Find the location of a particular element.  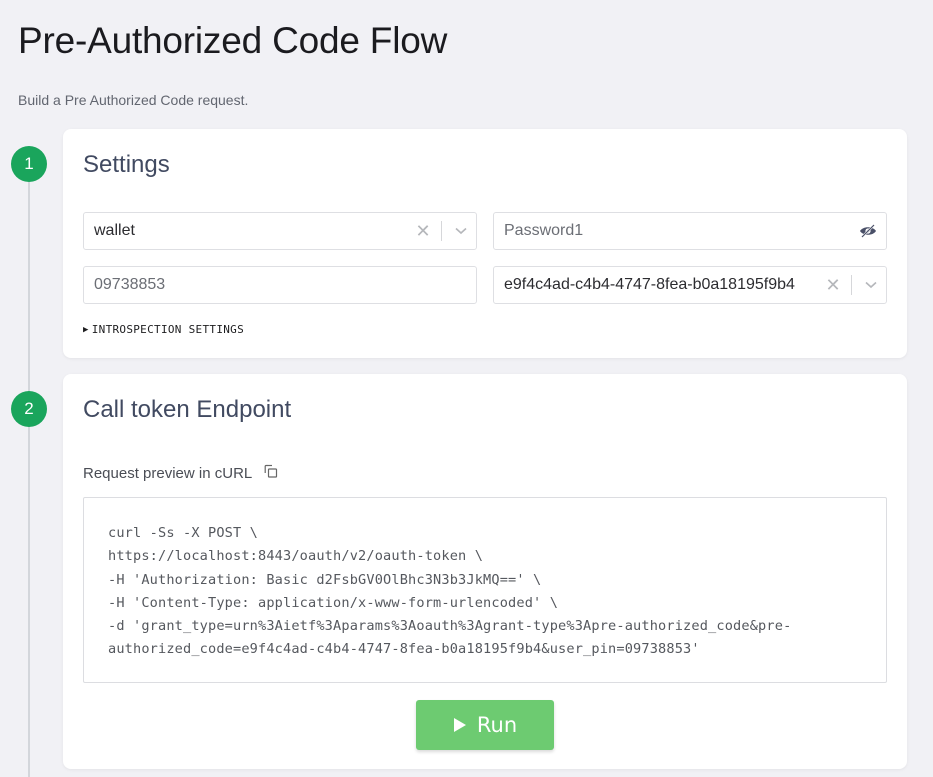

eye-slash-icon is located at coordinates (868, 231).